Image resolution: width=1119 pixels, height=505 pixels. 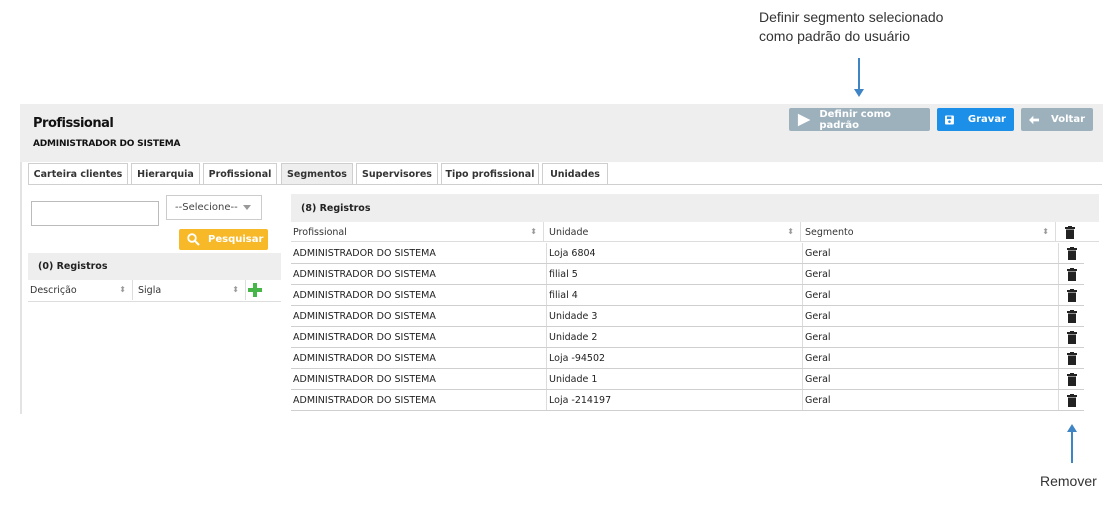 I want to click on remove-all-button, so click(x=1070, y=232).